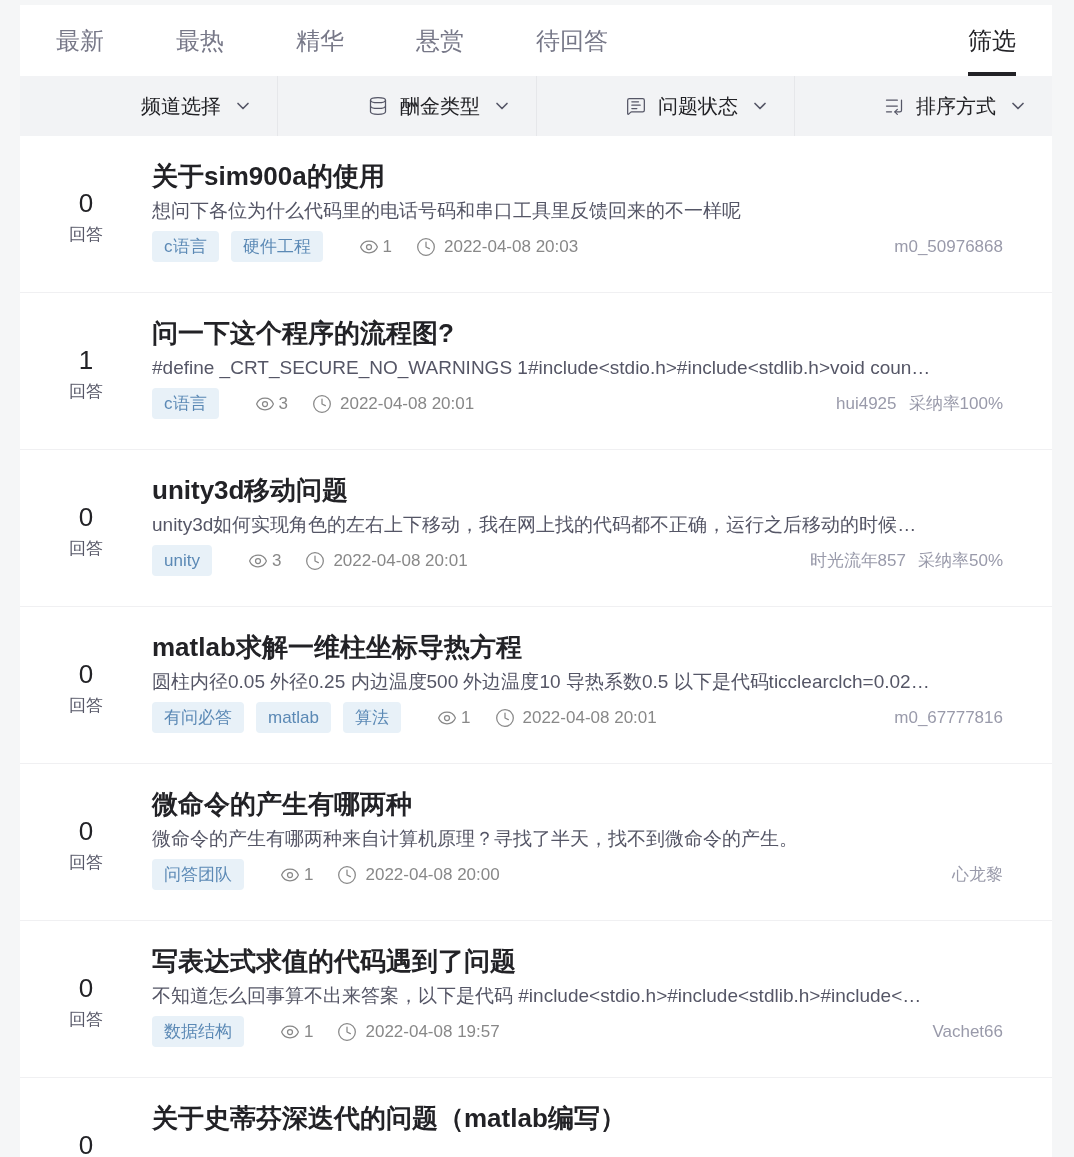 The image size is (1074, 1157). I want to click on author-name: Vachet66, so click(967, 1031).